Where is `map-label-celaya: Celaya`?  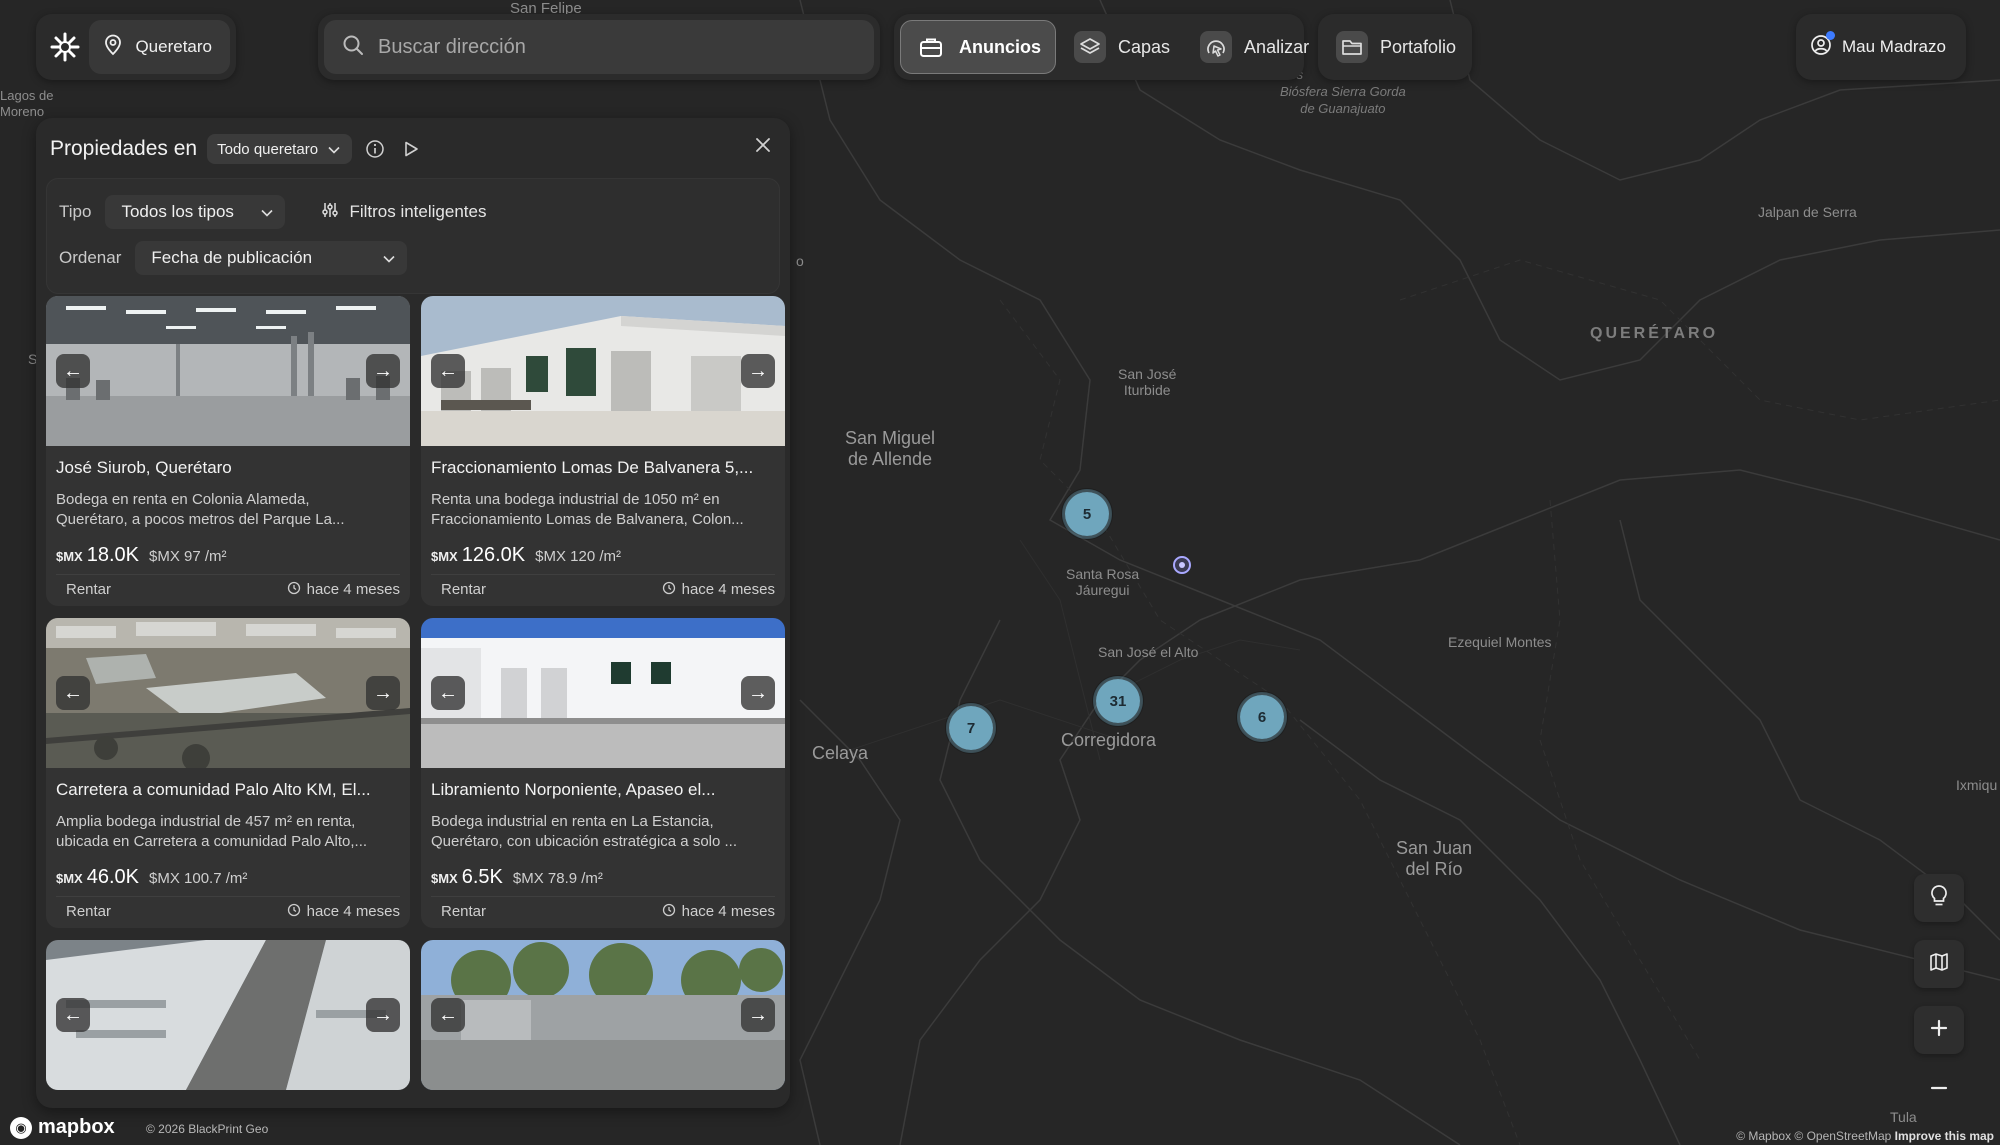
map-label-celaya: Celaya is located at coordinates (840, 753).